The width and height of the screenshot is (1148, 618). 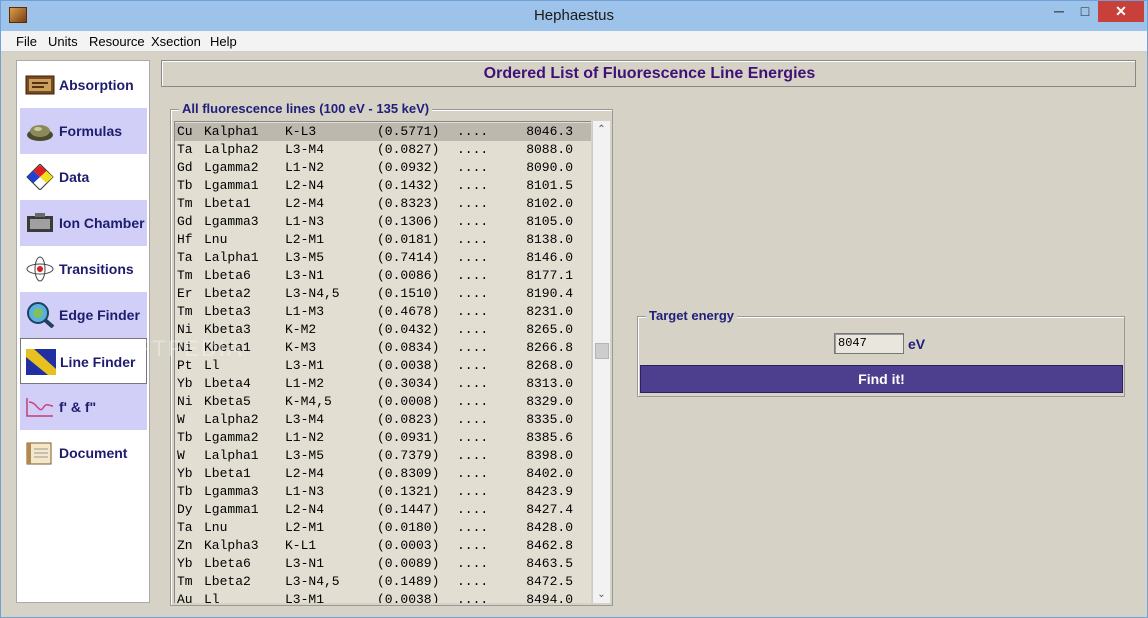 I want to click on line-row: Dy Lgamma1 L2-N4 (0.1447).... 8427.4, so click(x=383, y=510).